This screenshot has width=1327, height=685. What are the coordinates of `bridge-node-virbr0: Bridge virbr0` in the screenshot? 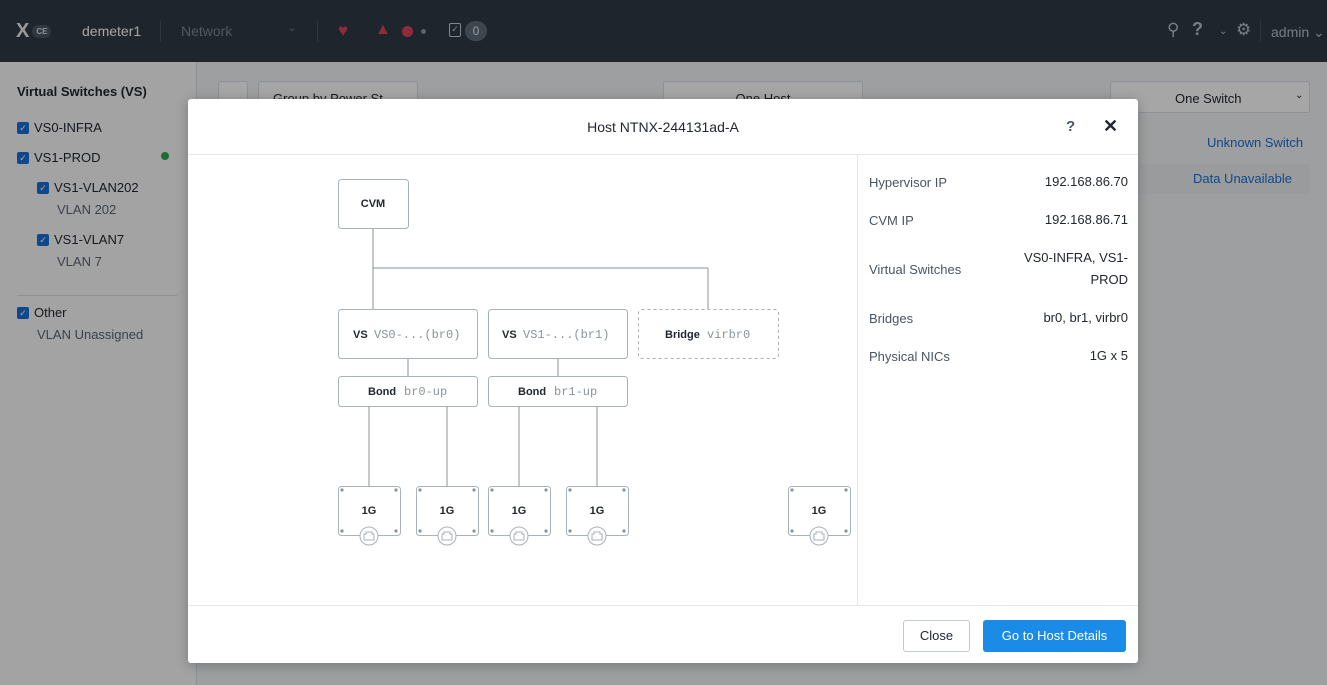 It's located at (708, 334).